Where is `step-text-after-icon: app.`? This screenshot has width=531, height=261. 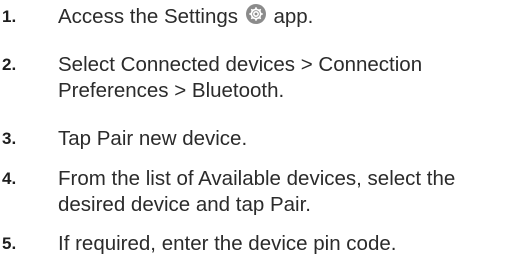 step-text-after-icon: app. is located at coordinates (293, 16).